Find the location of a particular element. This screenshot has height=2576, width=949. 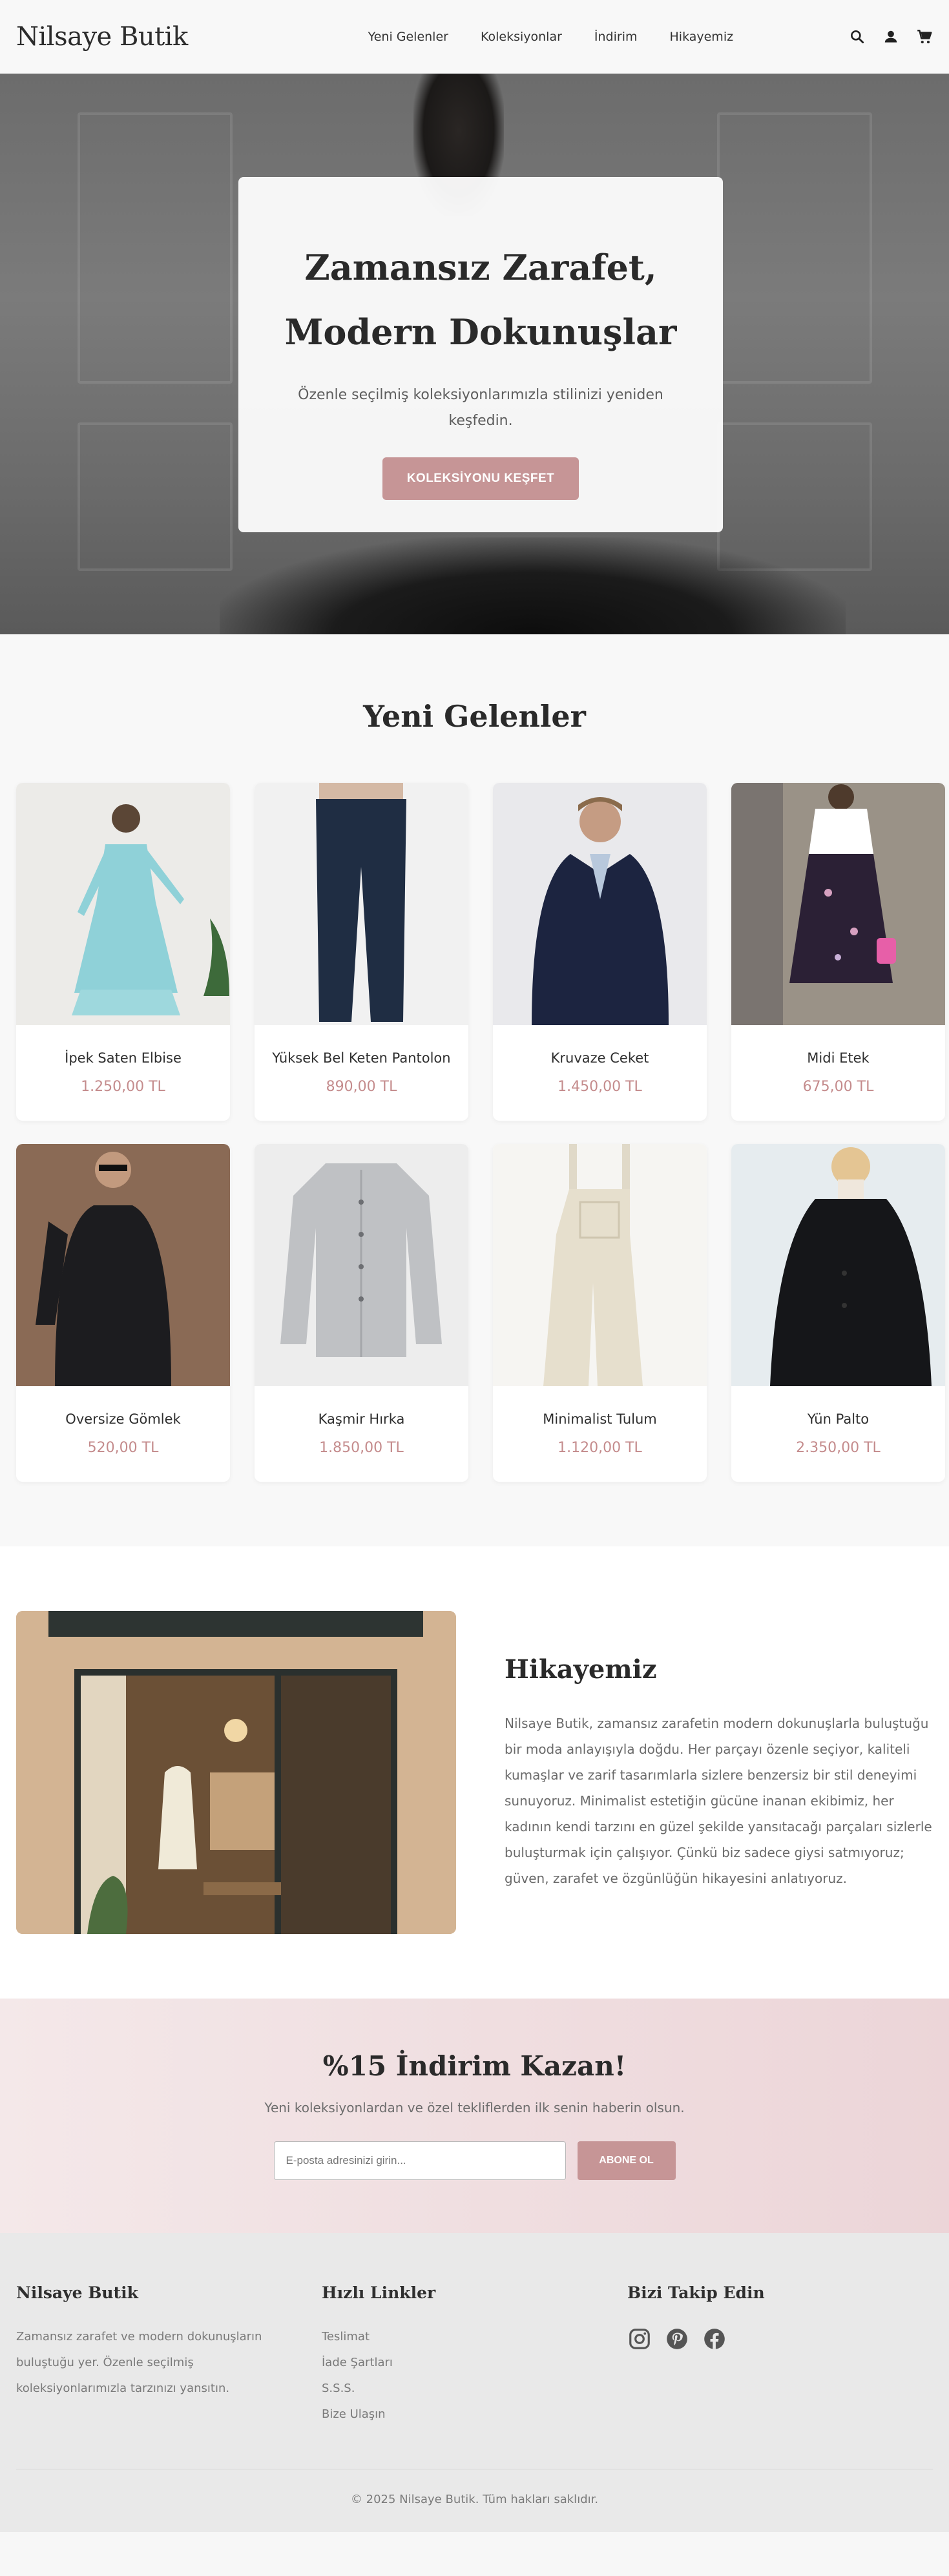

hero-title: Zamansız Zarafet, Modern Dokunuşlar is located at coordinates (480, 299).